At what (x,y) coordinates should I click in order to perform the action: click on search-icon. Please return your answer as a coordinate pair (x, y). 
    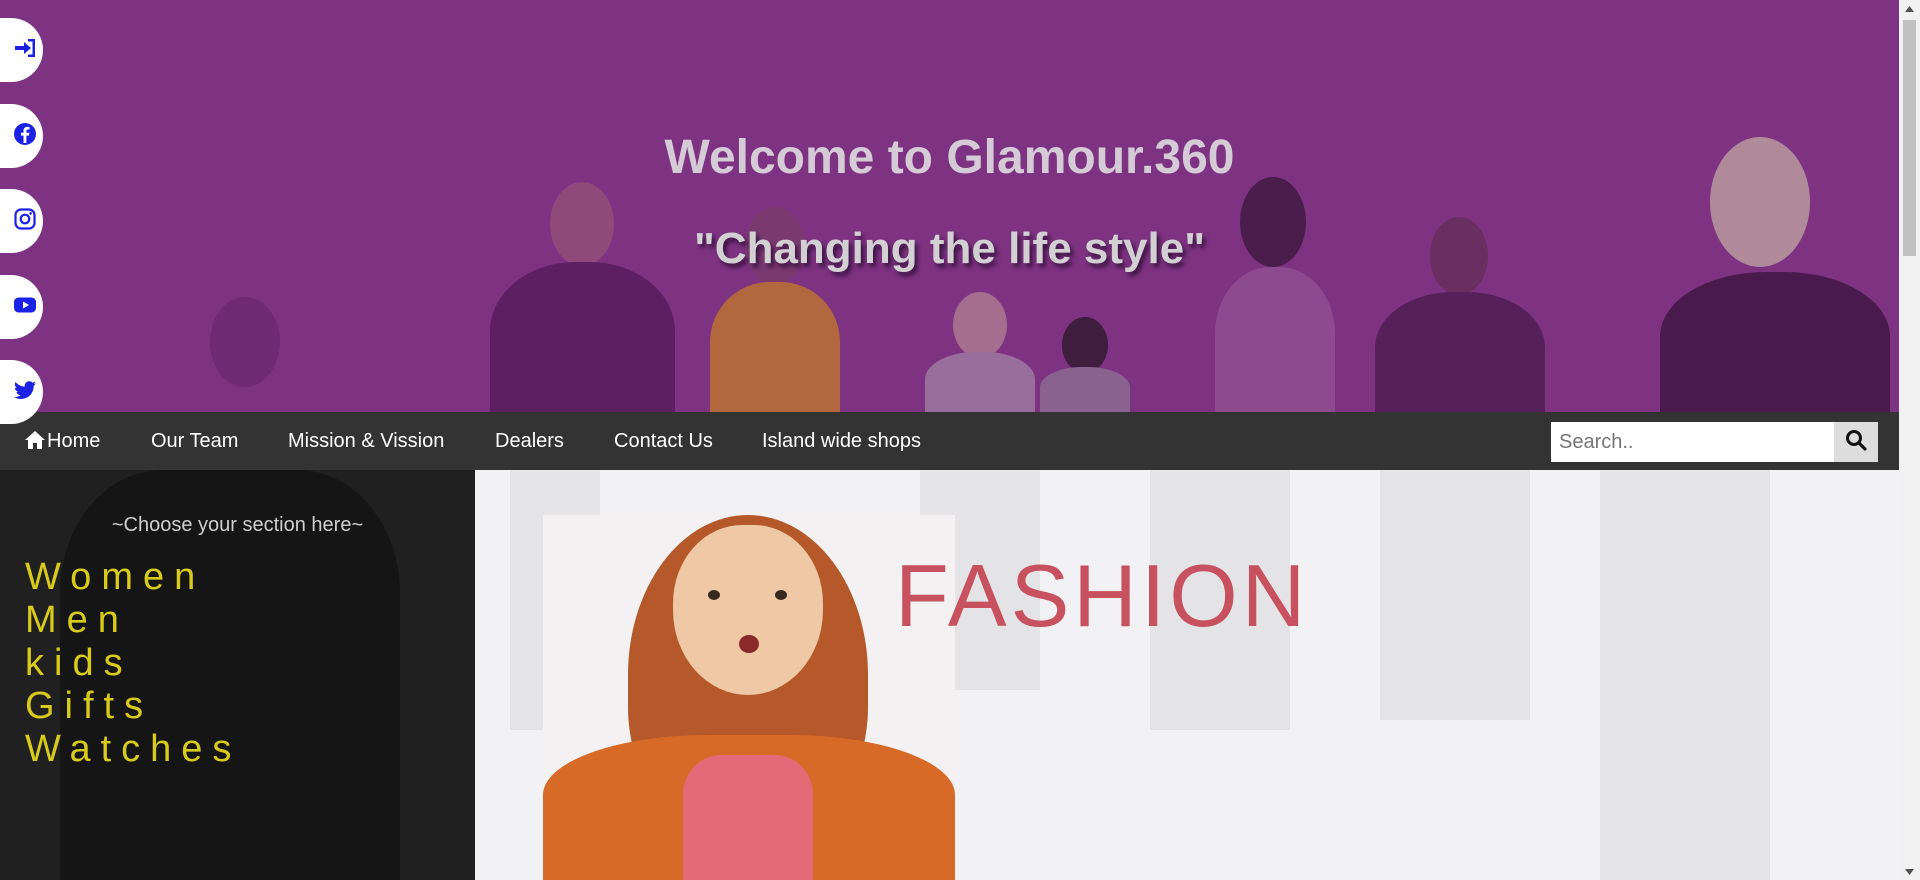
    Looking at the image, I should click on (1856, 442).